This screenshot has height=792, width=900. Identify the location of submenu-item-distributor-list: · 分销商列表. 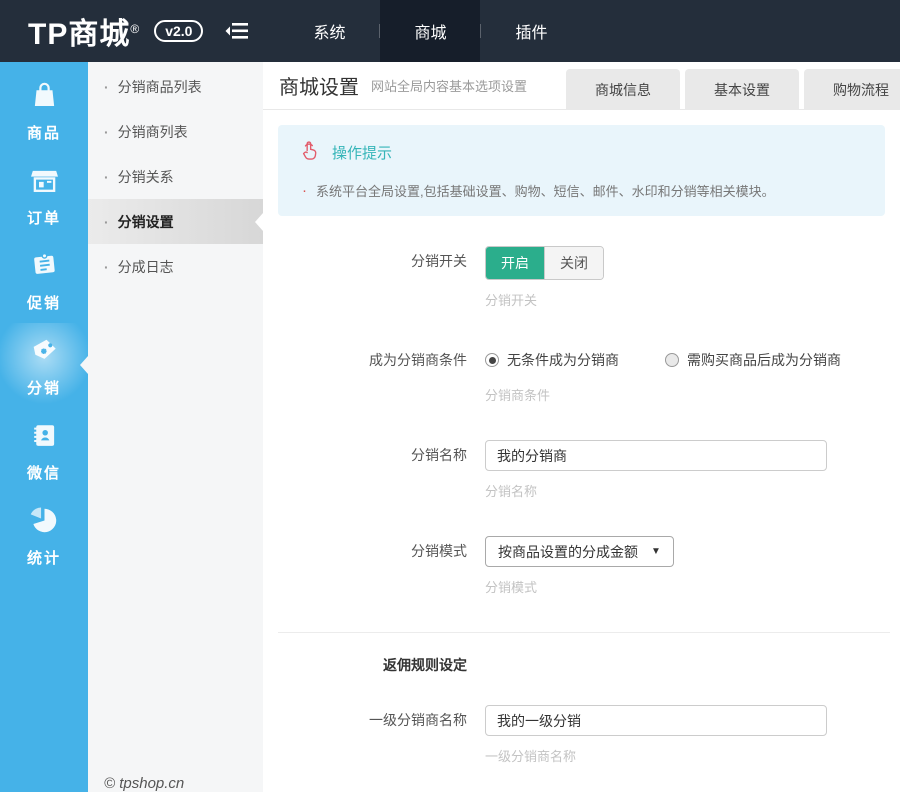
(175, 131).